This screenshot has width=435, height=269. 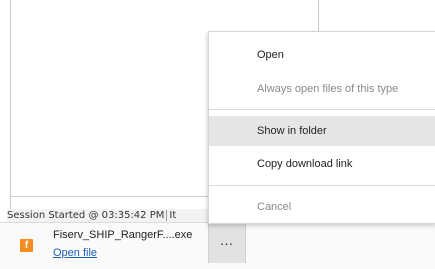 What do you see at coordinates (26, 245) in the screenshot?
I see `installer-file-icon: f` at bounding box center [26, 245].